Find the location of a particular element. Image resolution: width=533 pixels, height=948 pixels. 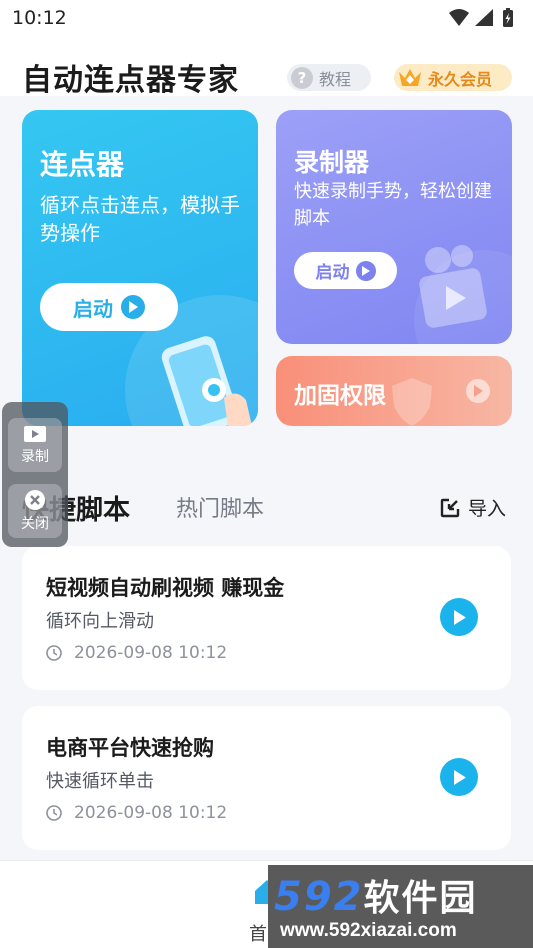

signal-icon is located at coordinates (484, 17).